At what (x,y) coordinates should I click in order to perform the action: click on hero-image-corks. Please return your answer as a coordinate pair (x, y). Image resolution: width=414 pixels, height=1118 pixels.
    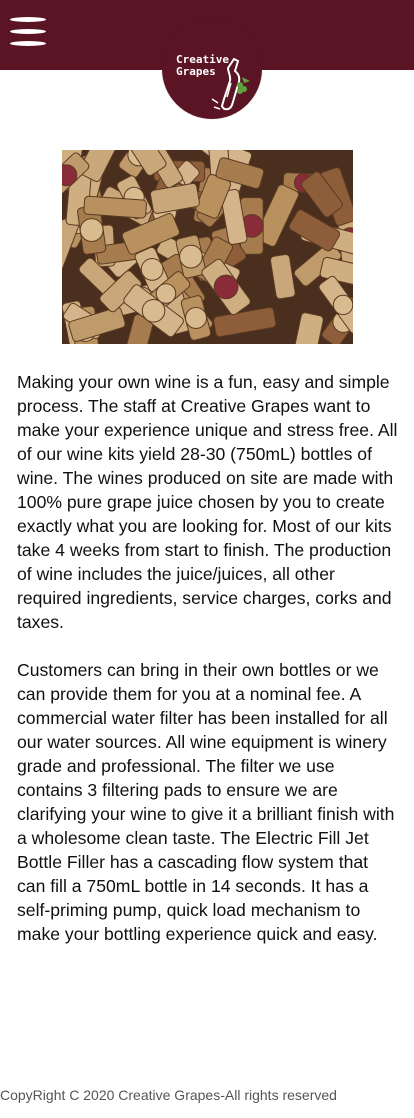
    Looking at the image, I should click on (207, 247).